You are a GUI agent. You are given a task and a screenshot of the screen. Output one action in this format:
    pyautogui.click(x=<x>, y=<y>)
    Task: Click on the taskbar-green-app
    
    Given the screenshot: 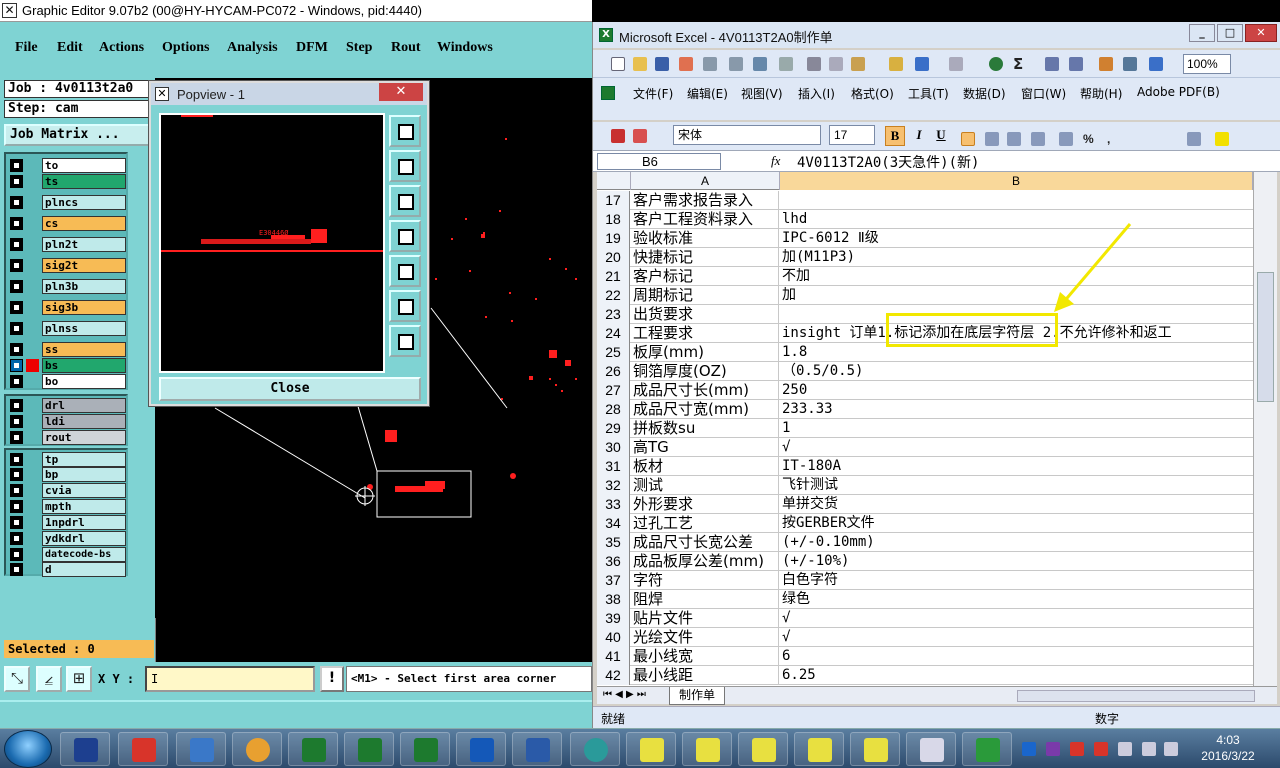 What is the action you would take?
    pyautogui.click(x=987, y=749)
    